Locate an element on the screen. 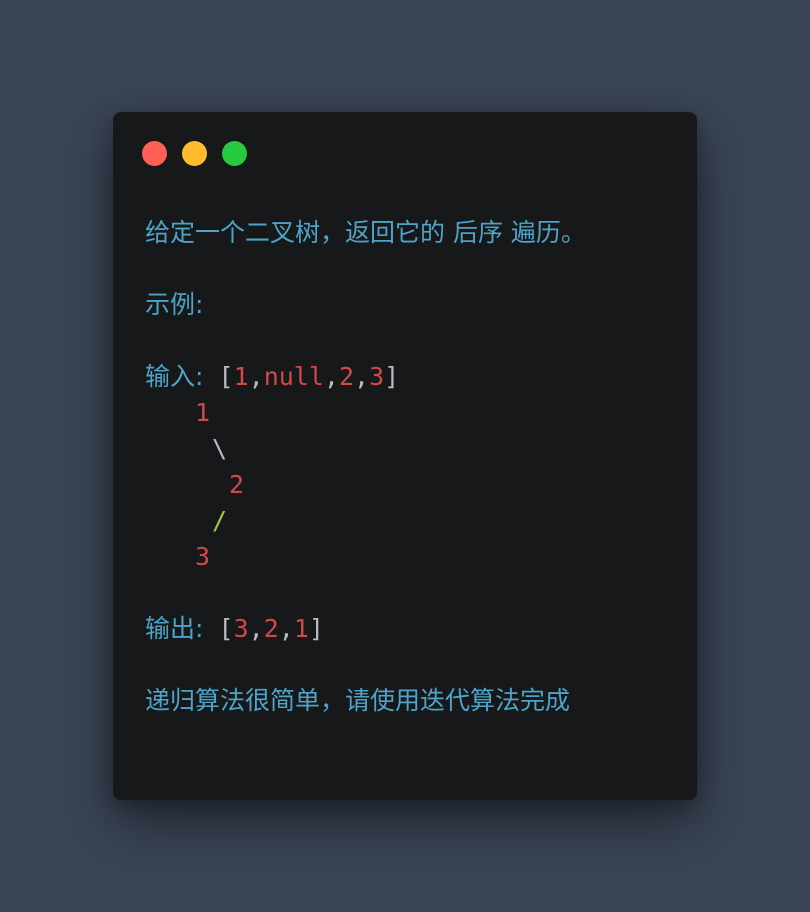 The image size is (810, 912). problem-description: 给定一个二叉树，返回它的 后序 遍历。 is located at coordinates (365, 232).